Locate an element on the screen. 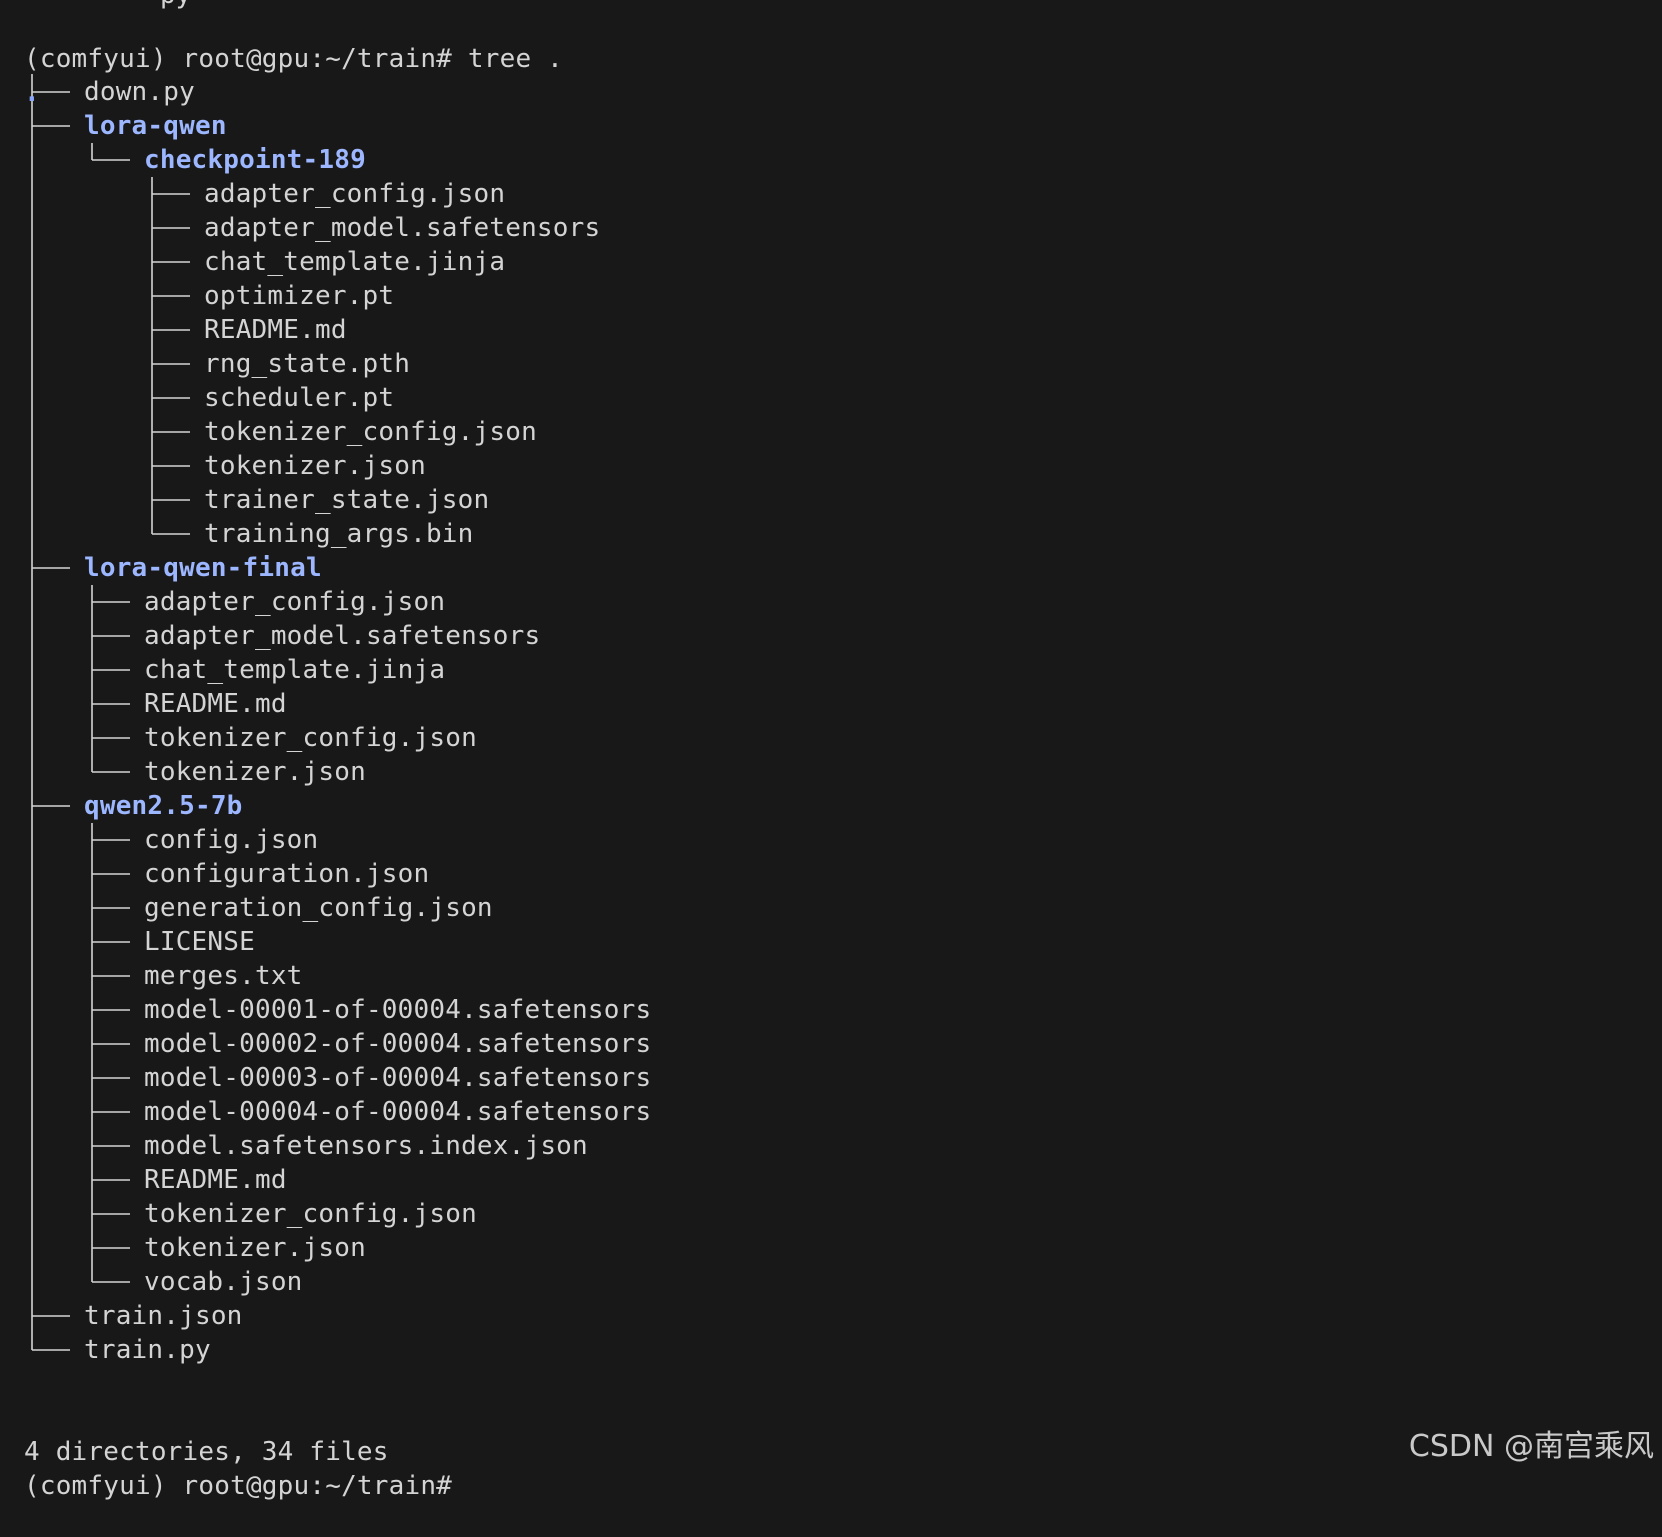 The width and height of the screenshot is (1662, 1537). file-name: vocab.json is located at coordinates (223, 1282).